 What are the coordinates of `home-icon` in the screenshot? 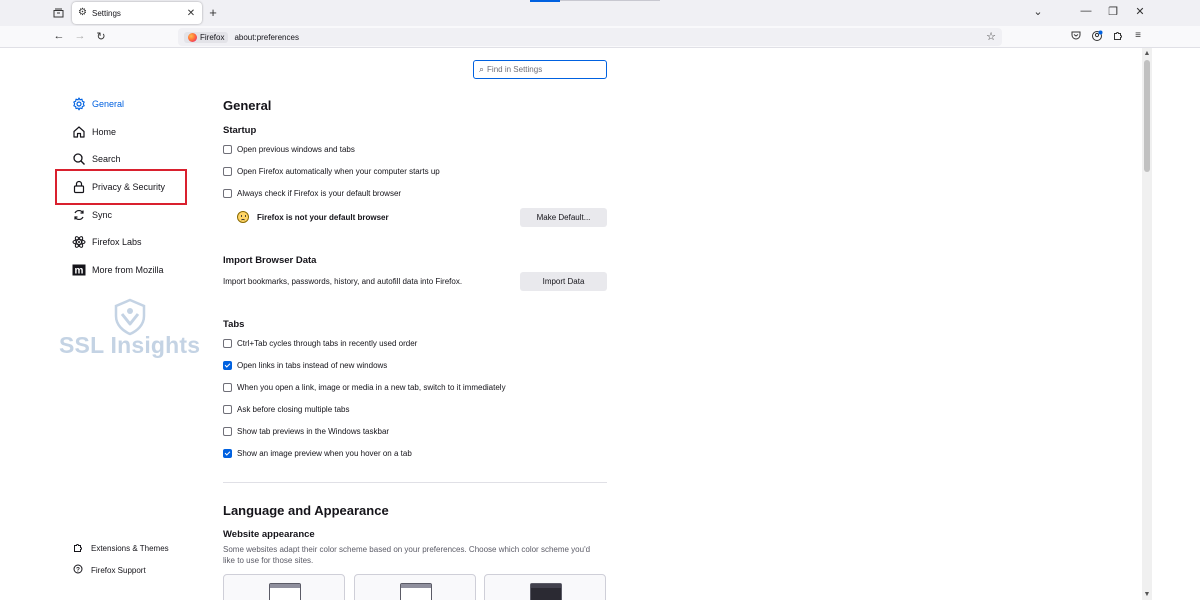 It's located at (78, 132).